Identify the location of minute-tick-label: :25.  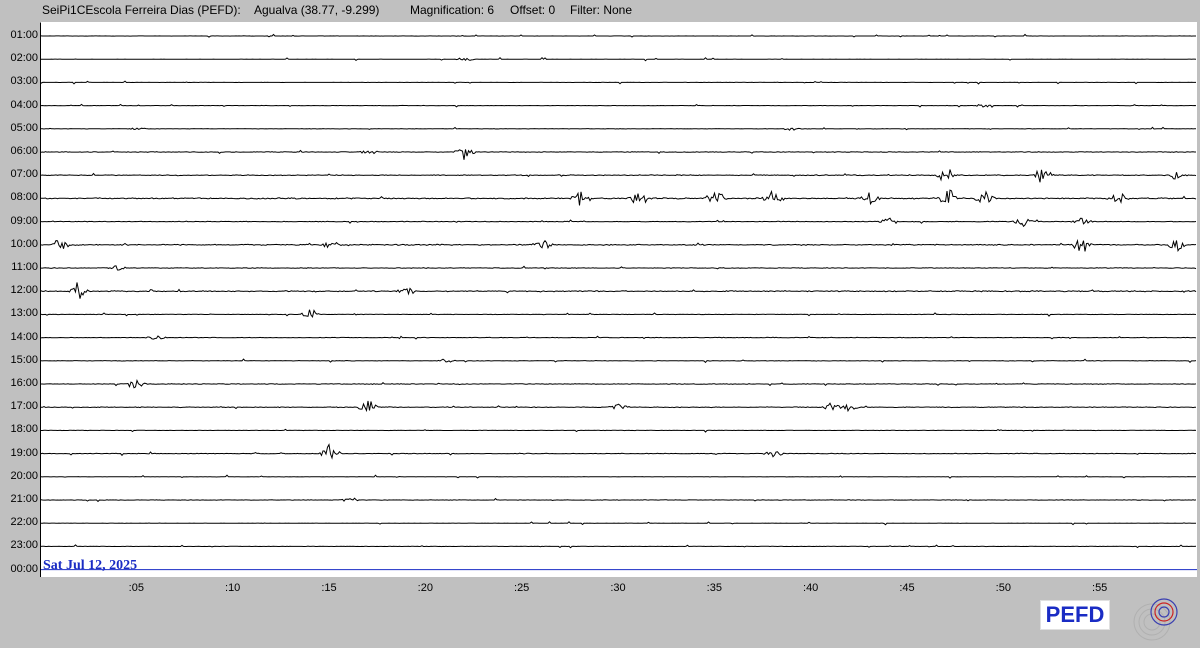
(522, 588).